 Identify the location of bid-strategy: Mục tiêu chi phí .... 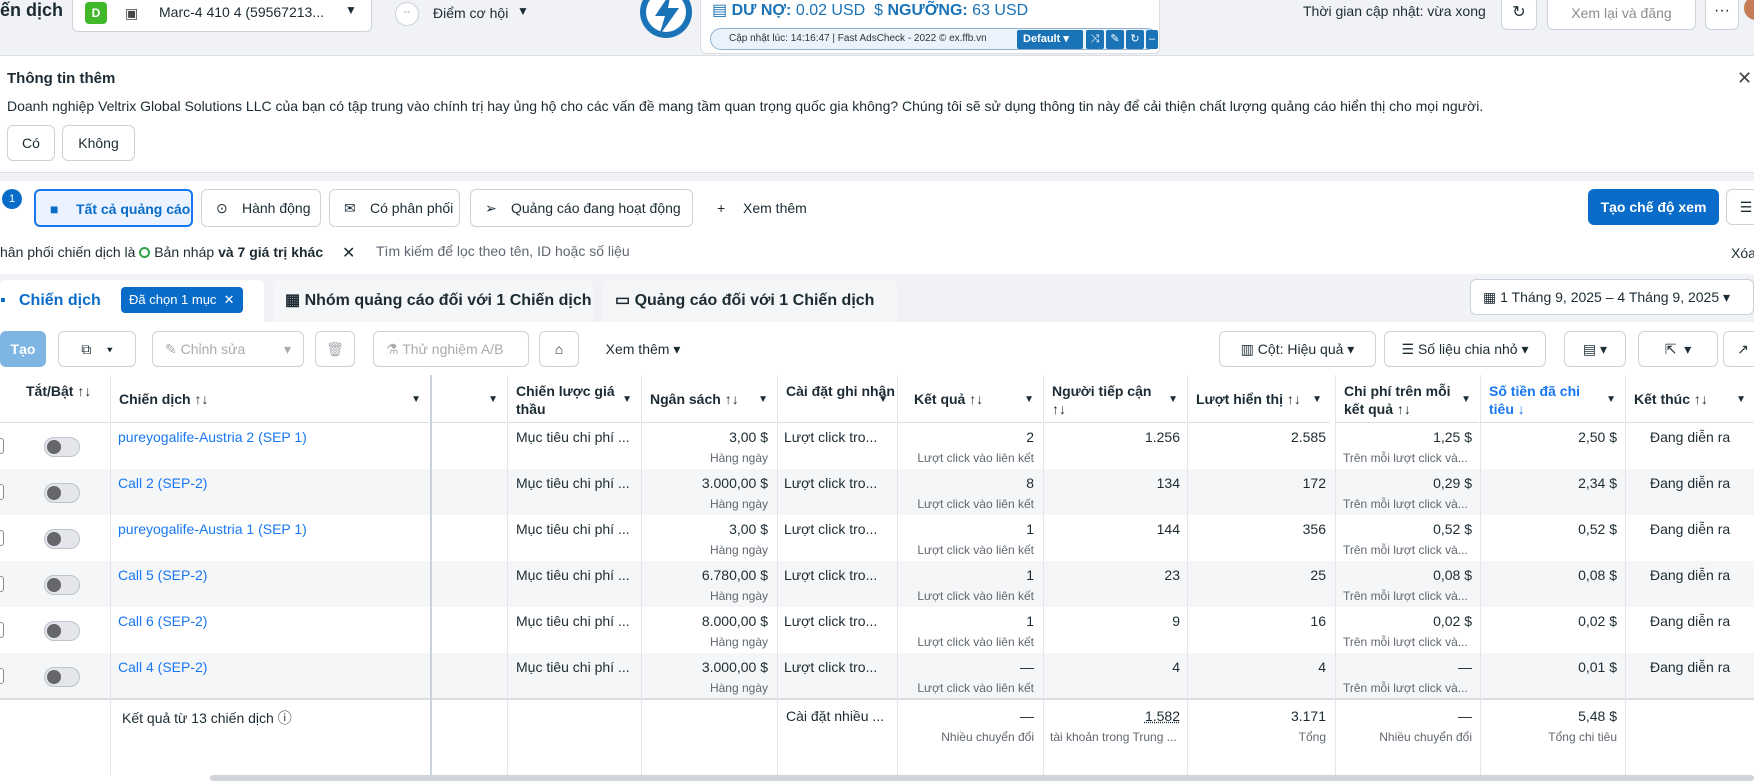
(573, 667).